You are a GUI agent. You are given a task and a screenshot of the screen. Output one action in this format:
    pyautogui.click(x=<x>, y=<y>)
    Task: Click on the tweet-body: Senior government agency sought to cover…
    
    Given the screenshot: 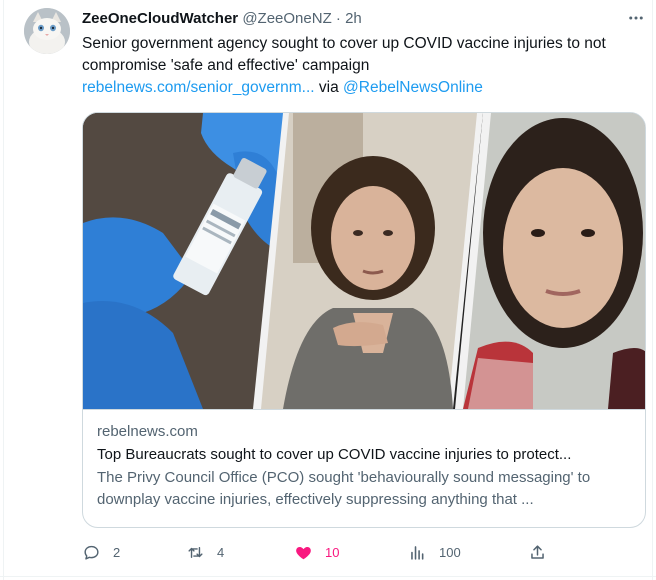 What is the action you would take?
    pyautogui.click(x=344, y=54)
    